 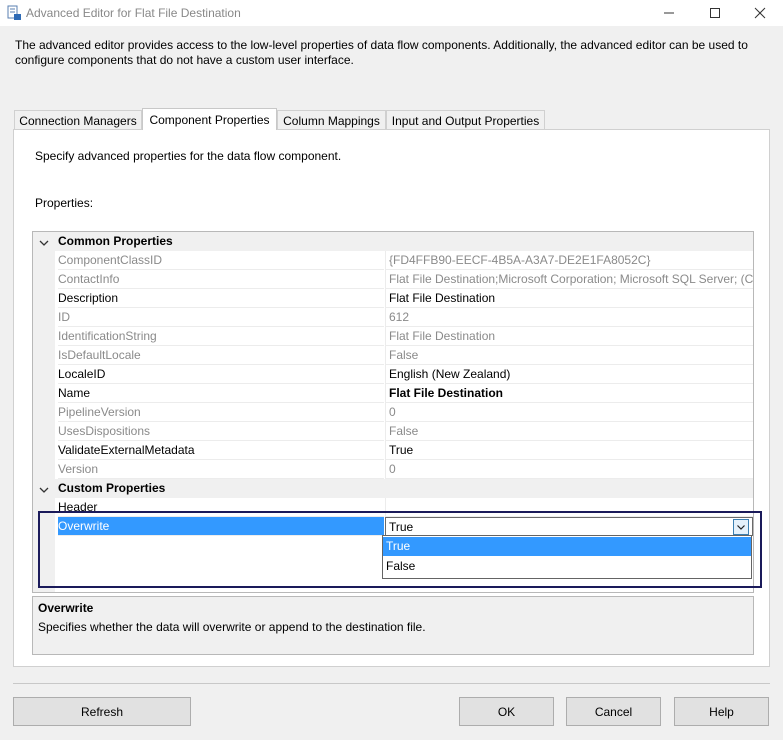 I want to click on selected-value: True, so click(x=401, y=527).